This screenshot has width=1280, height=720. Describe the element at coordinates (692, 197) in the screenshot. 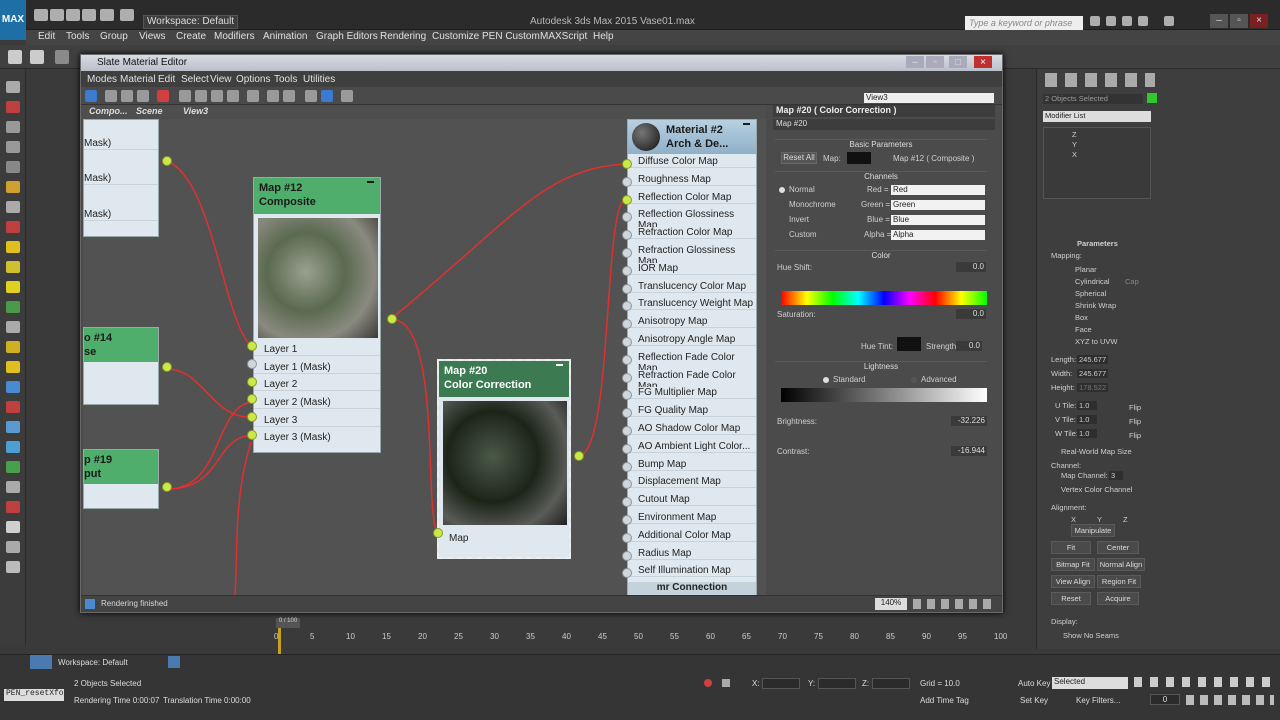

I see `material-slot: Reflection Color Map` at that location.